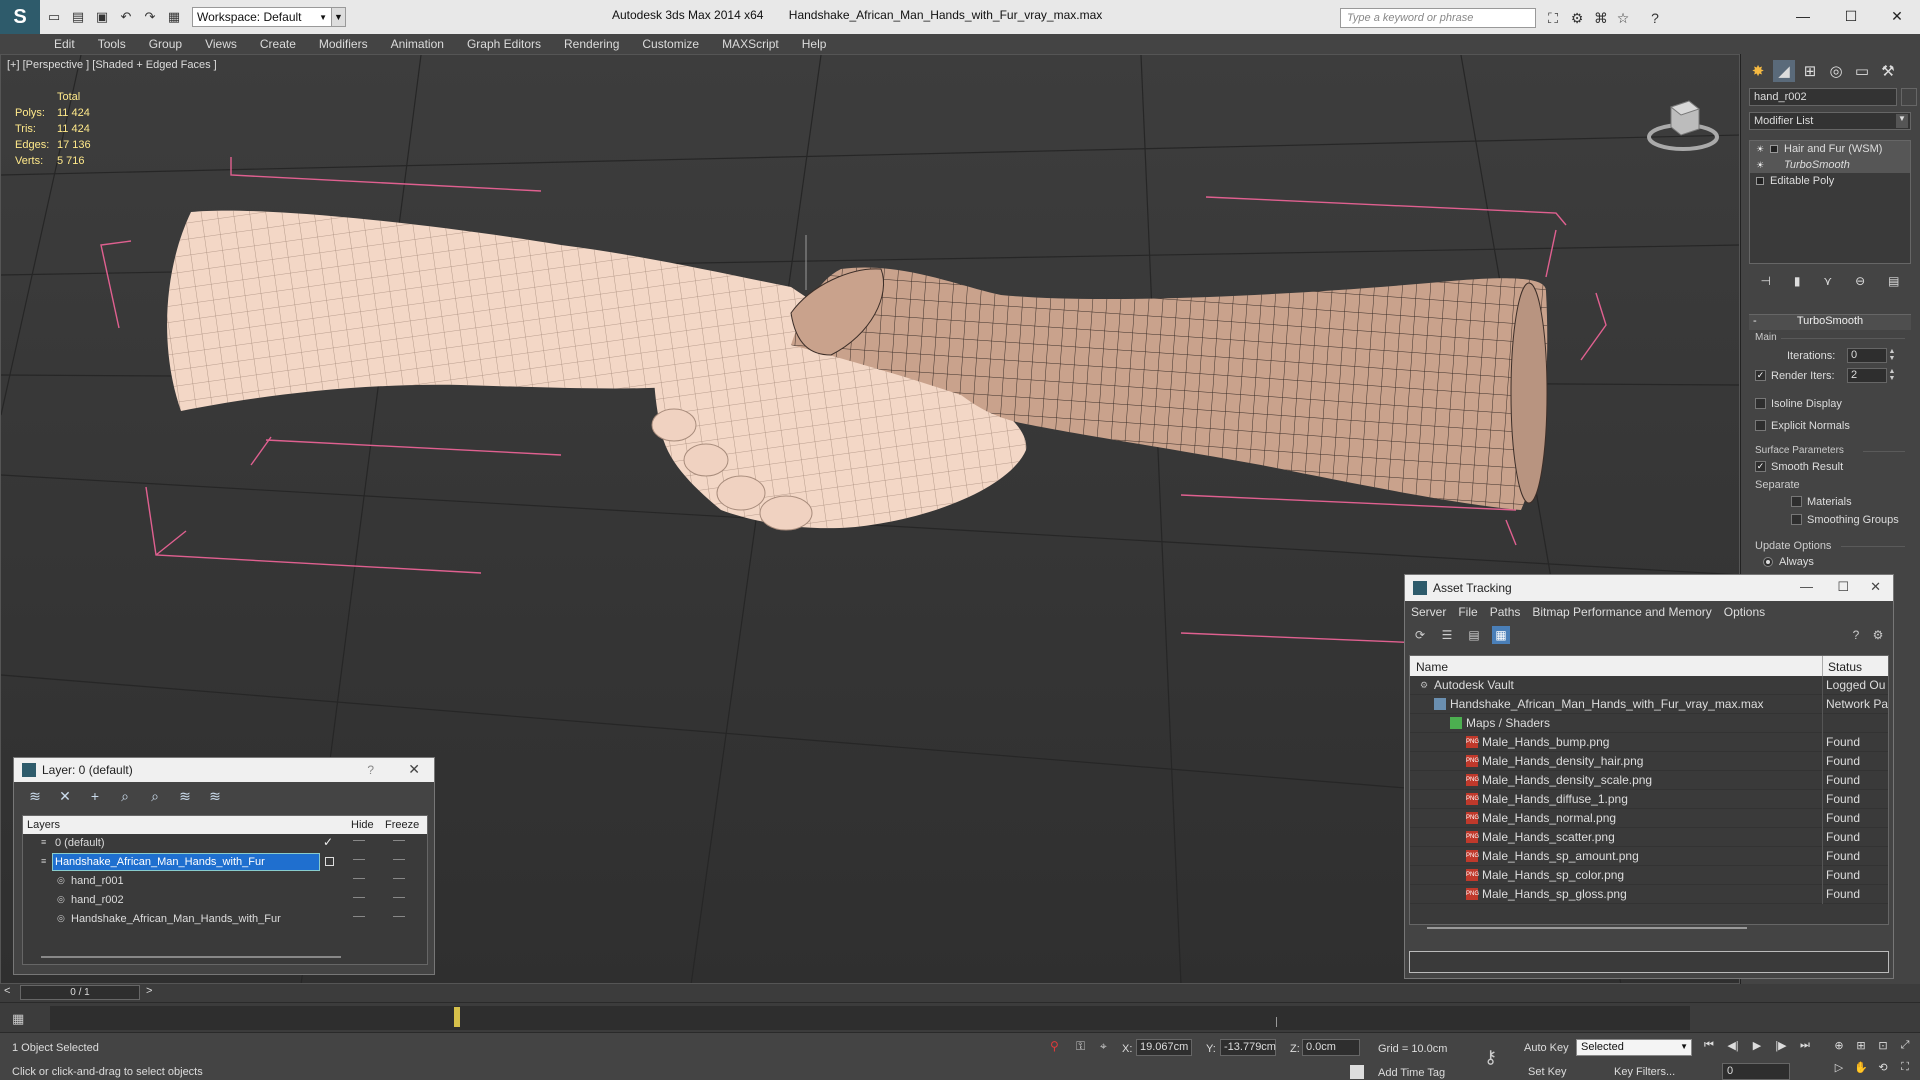 This screenshot has height=1080, width=1920. What do you see at coordinates (1796, 501) in the screenshot?
I see `materials-checkbox` at bounding box center [1796, 501].